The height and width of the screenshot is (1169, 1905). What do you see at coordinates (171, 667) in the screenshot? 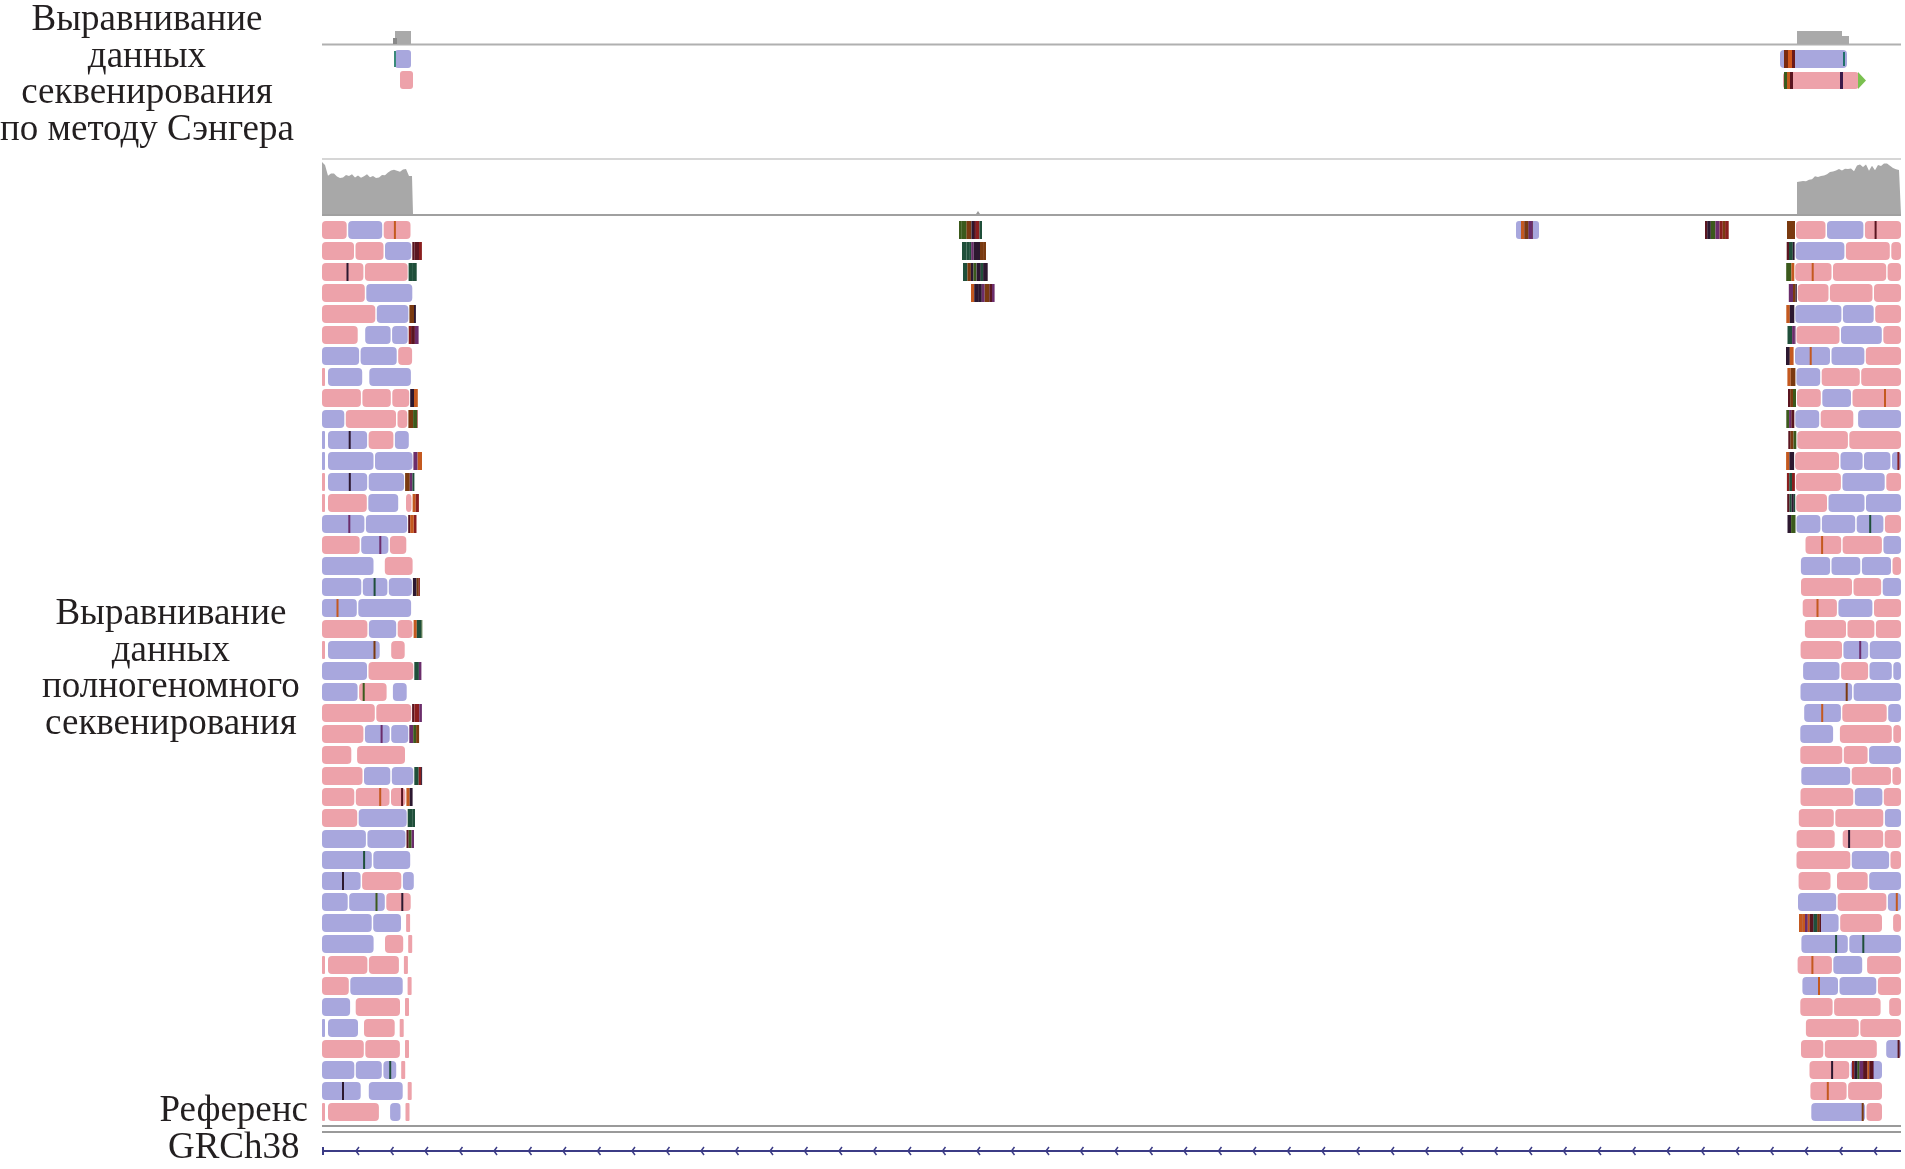
I see `track-label: Выравнивание данных полногеномного секвенирования` at bounding box center [171, 667].